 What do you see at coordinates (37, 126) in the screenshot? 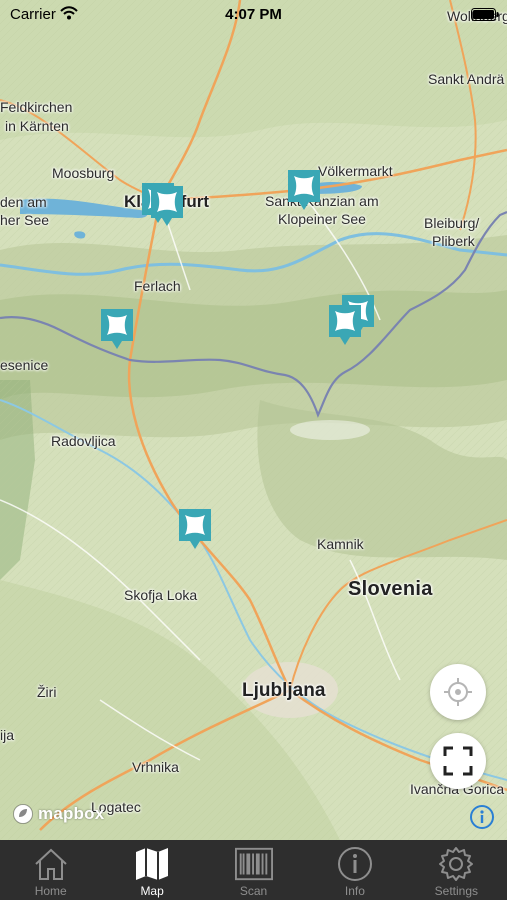
I see `place-label-in-kaernten: in Kärnten` at bounding box center [37, 126].